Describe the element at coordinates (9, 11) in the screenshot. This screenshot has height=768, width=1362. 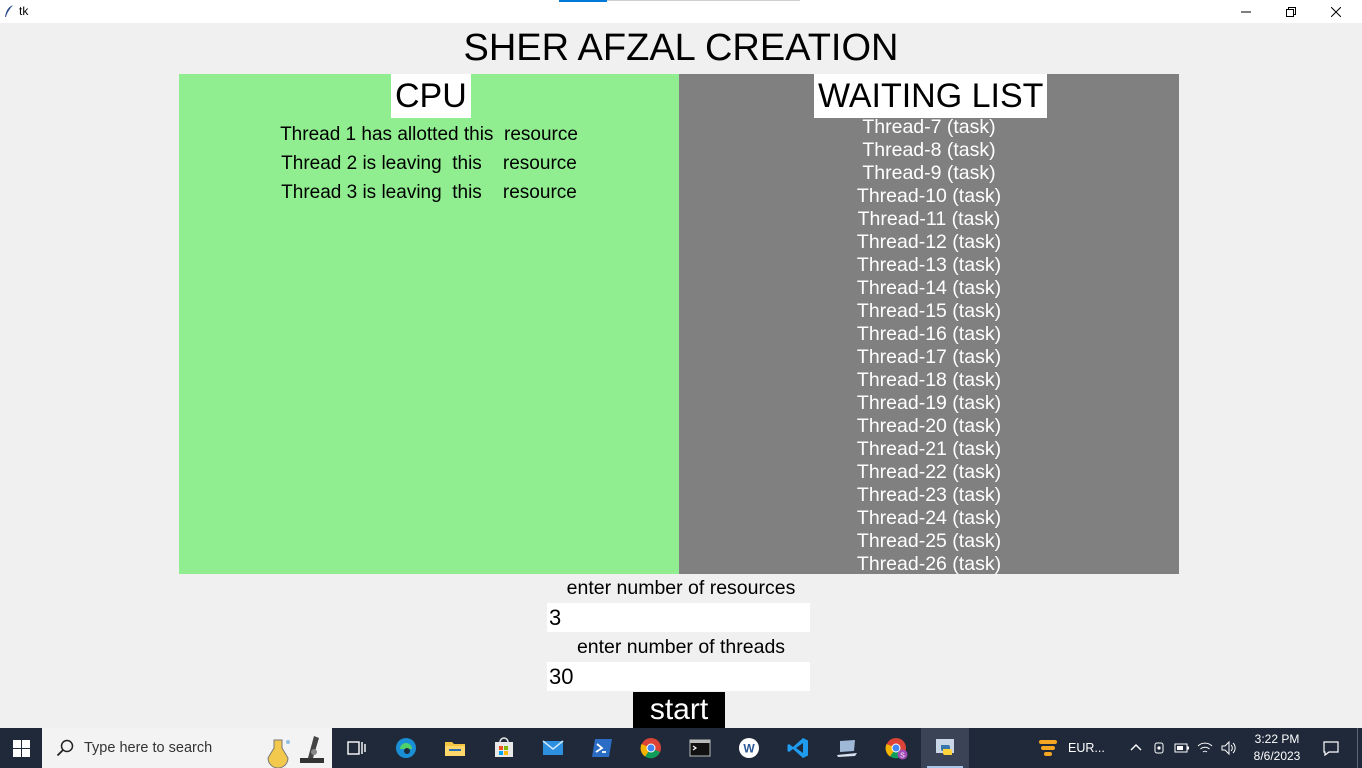
I see `tk-feather-icon` at that location.